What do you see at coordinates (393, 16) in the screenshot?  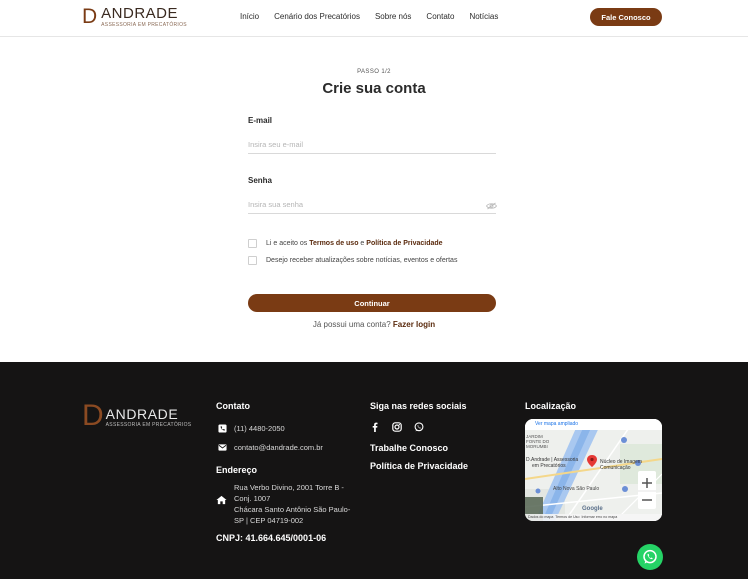 I see `nav-sobre: Sobre nós` at bounding box center [393, 16].